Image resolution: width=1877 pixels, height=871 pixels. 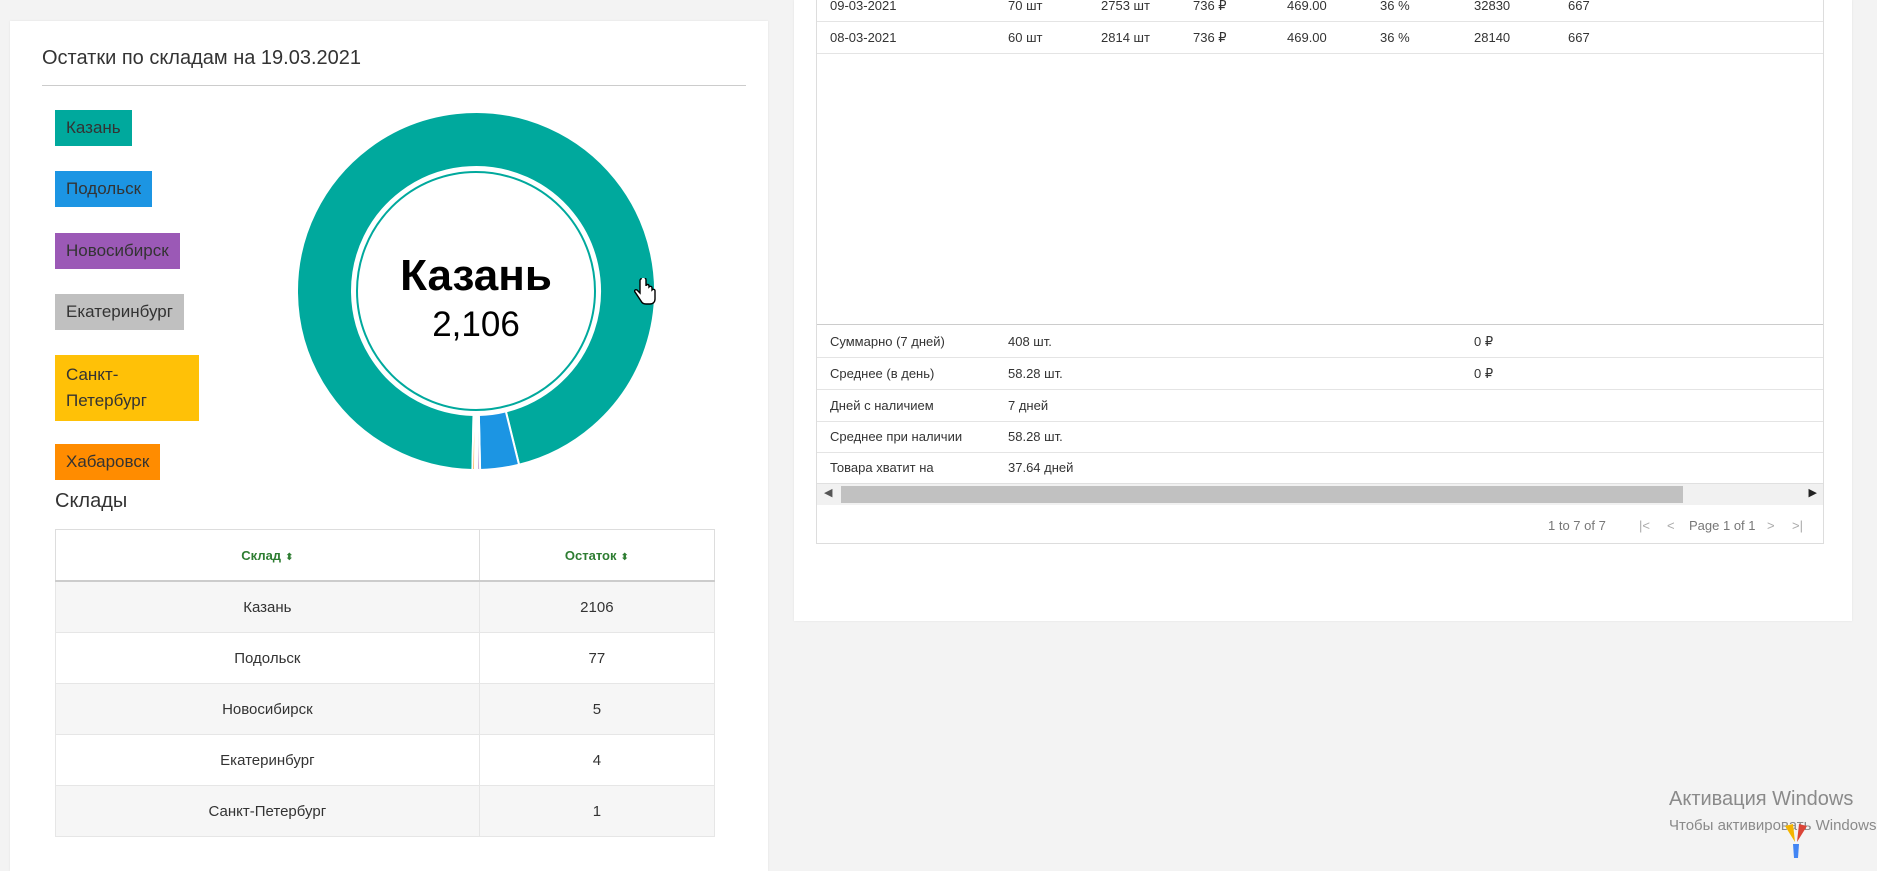 What do you see at coordinates (1320, 324) in the screenshot?
I see `summary-divider` at bounding box center [1320, 324].